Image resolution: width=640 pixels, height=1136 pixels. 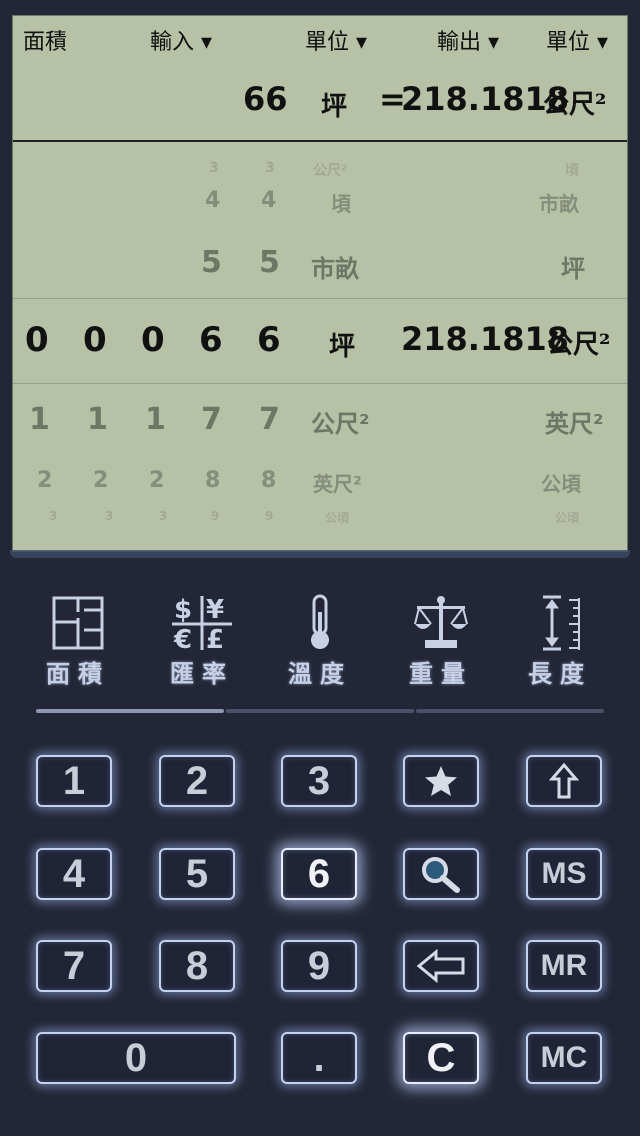 What do you see at coordinates (441, 622) in the screenshot?
I see `scale-icon` at bounding box center [441, 622].